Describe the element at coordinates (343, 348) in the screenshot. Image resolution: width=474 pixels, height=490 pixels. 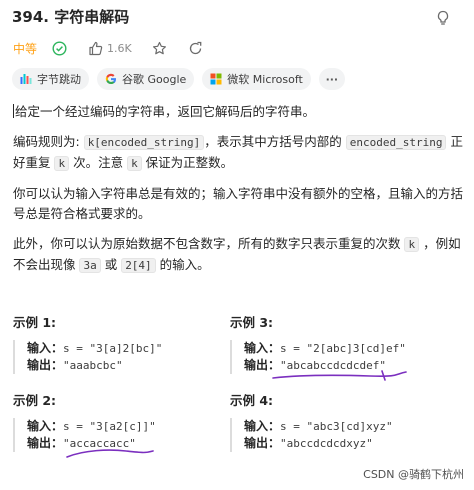
I see `example-input: s = "2[abc]3[cd]ef"` at that location.